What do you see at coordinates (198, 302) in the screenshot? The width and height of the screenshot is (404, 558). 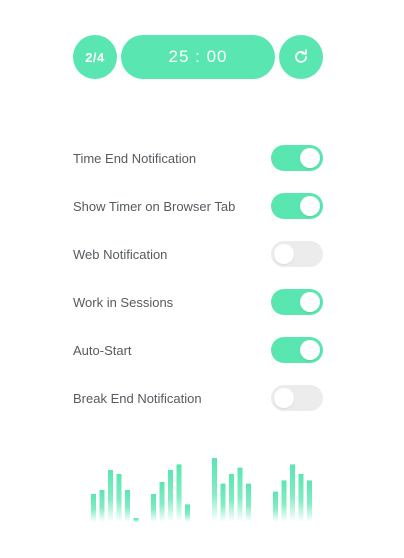 I see `setting-row-work-in-sessions: Work in Sessions` at bounding box center [198, 302].